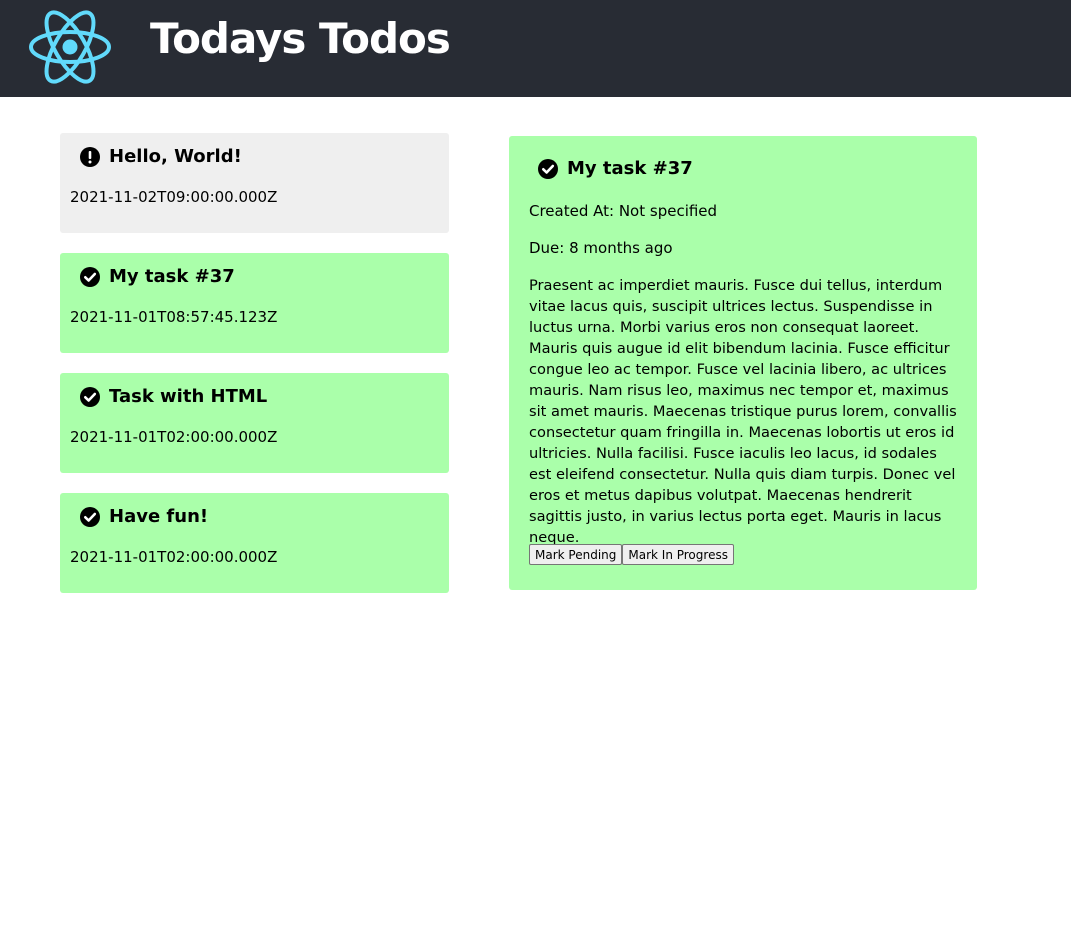 The height and width of the screenshot is (940, 1071). I want to click on mark-in-progress-button: Mark In Progress, so click(678, 554).